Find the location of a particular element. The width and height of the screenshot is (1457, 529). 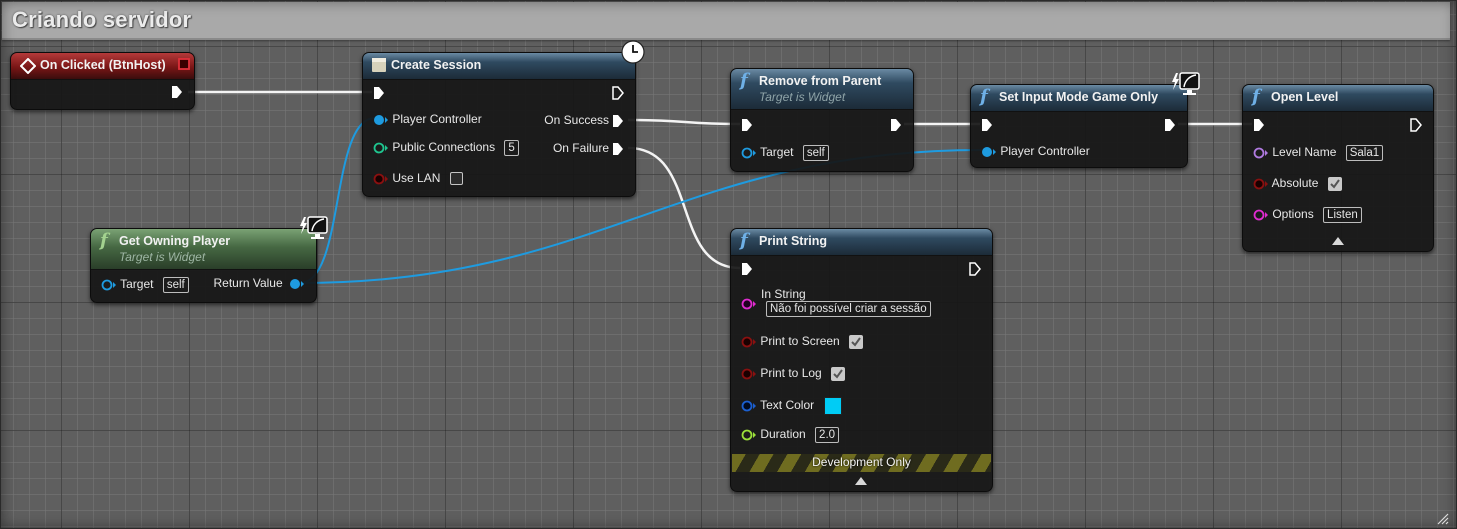

pin-print-to-log: Print to Log is located at coordinates (793, 373).